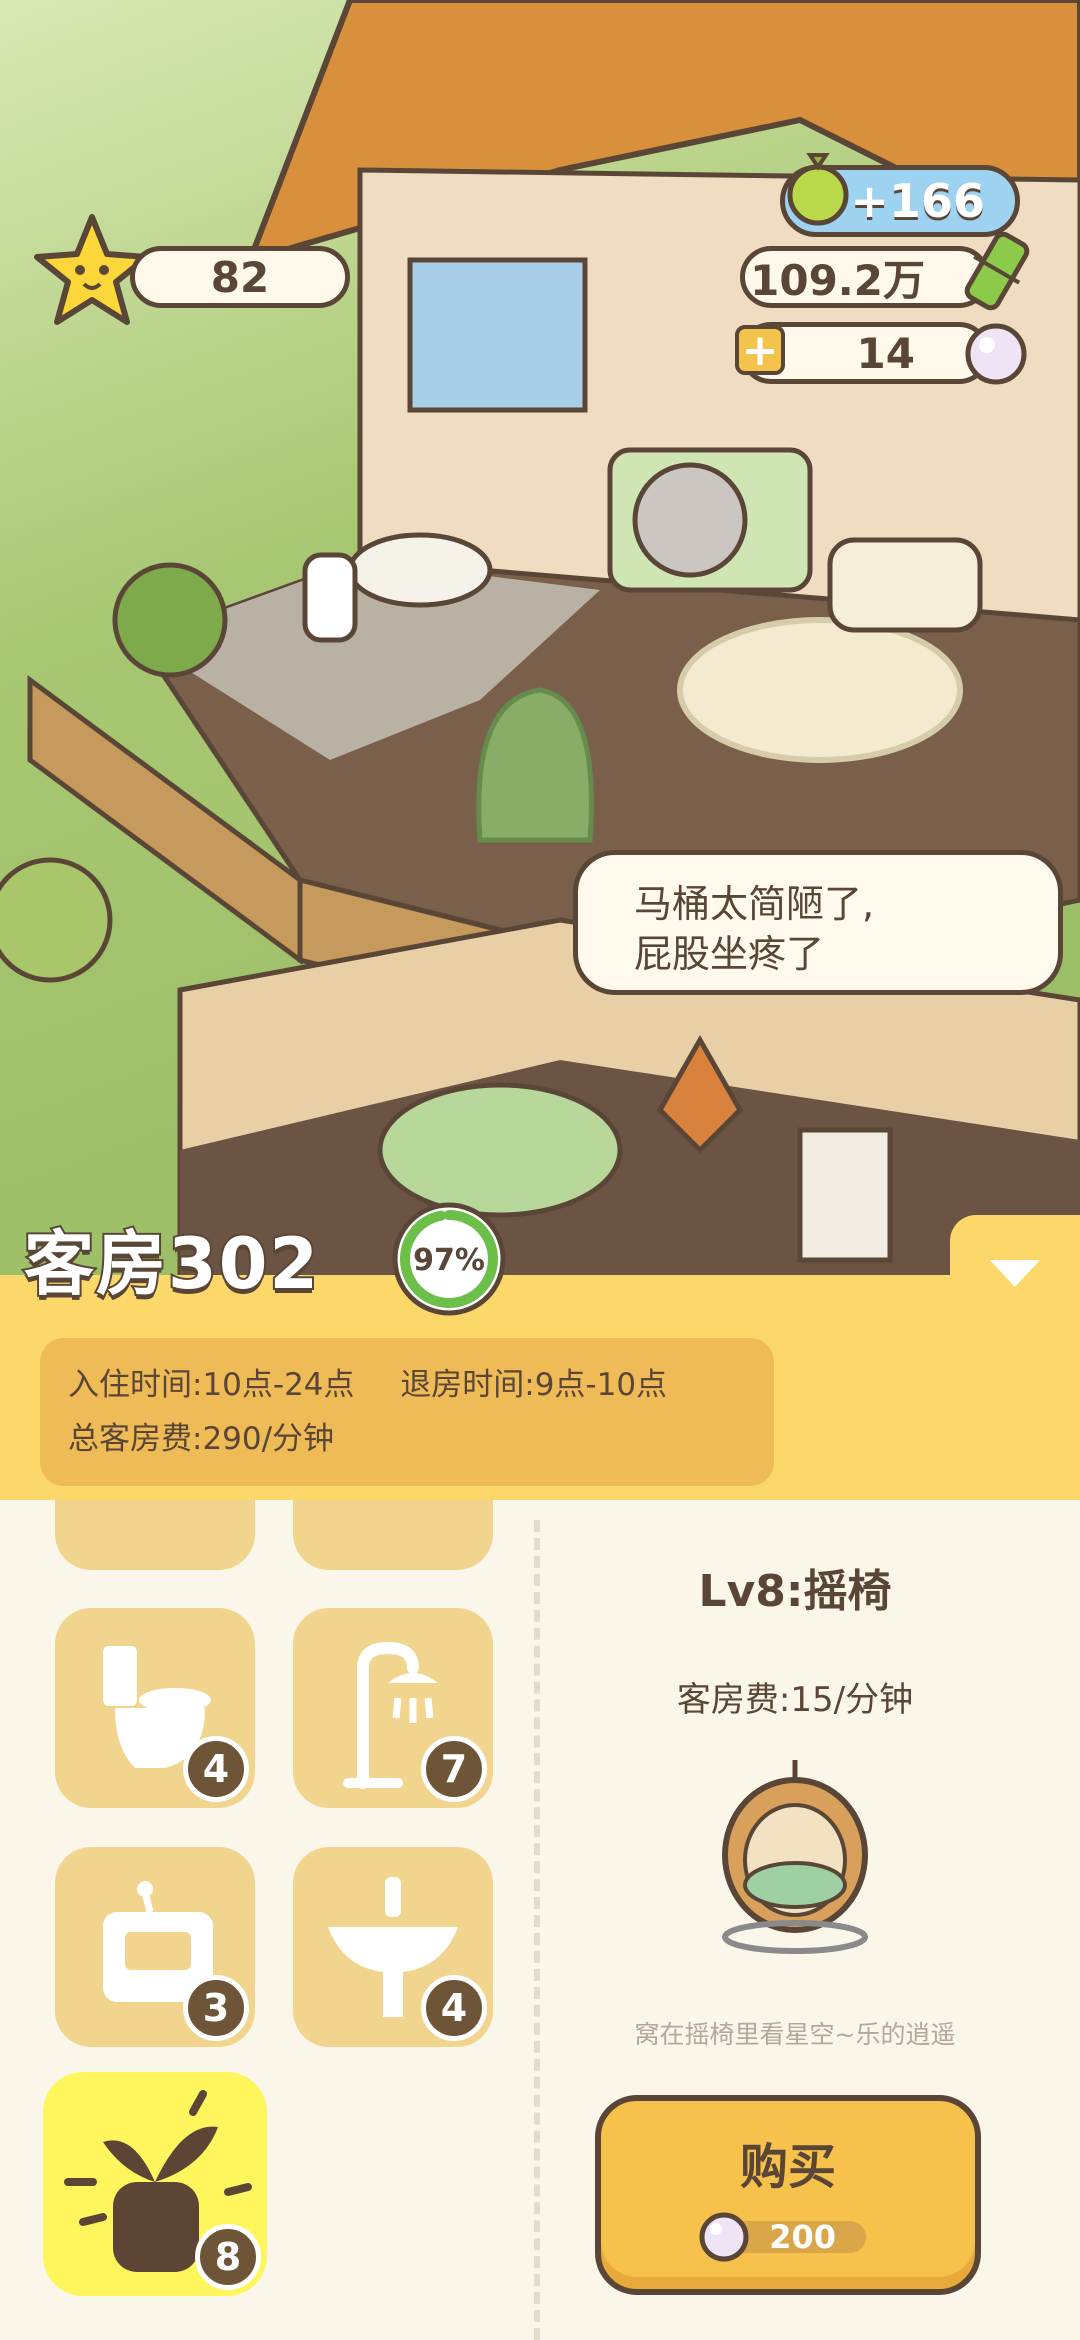  I want to click on shop-item-toilet: 4, so click(155, 1708).